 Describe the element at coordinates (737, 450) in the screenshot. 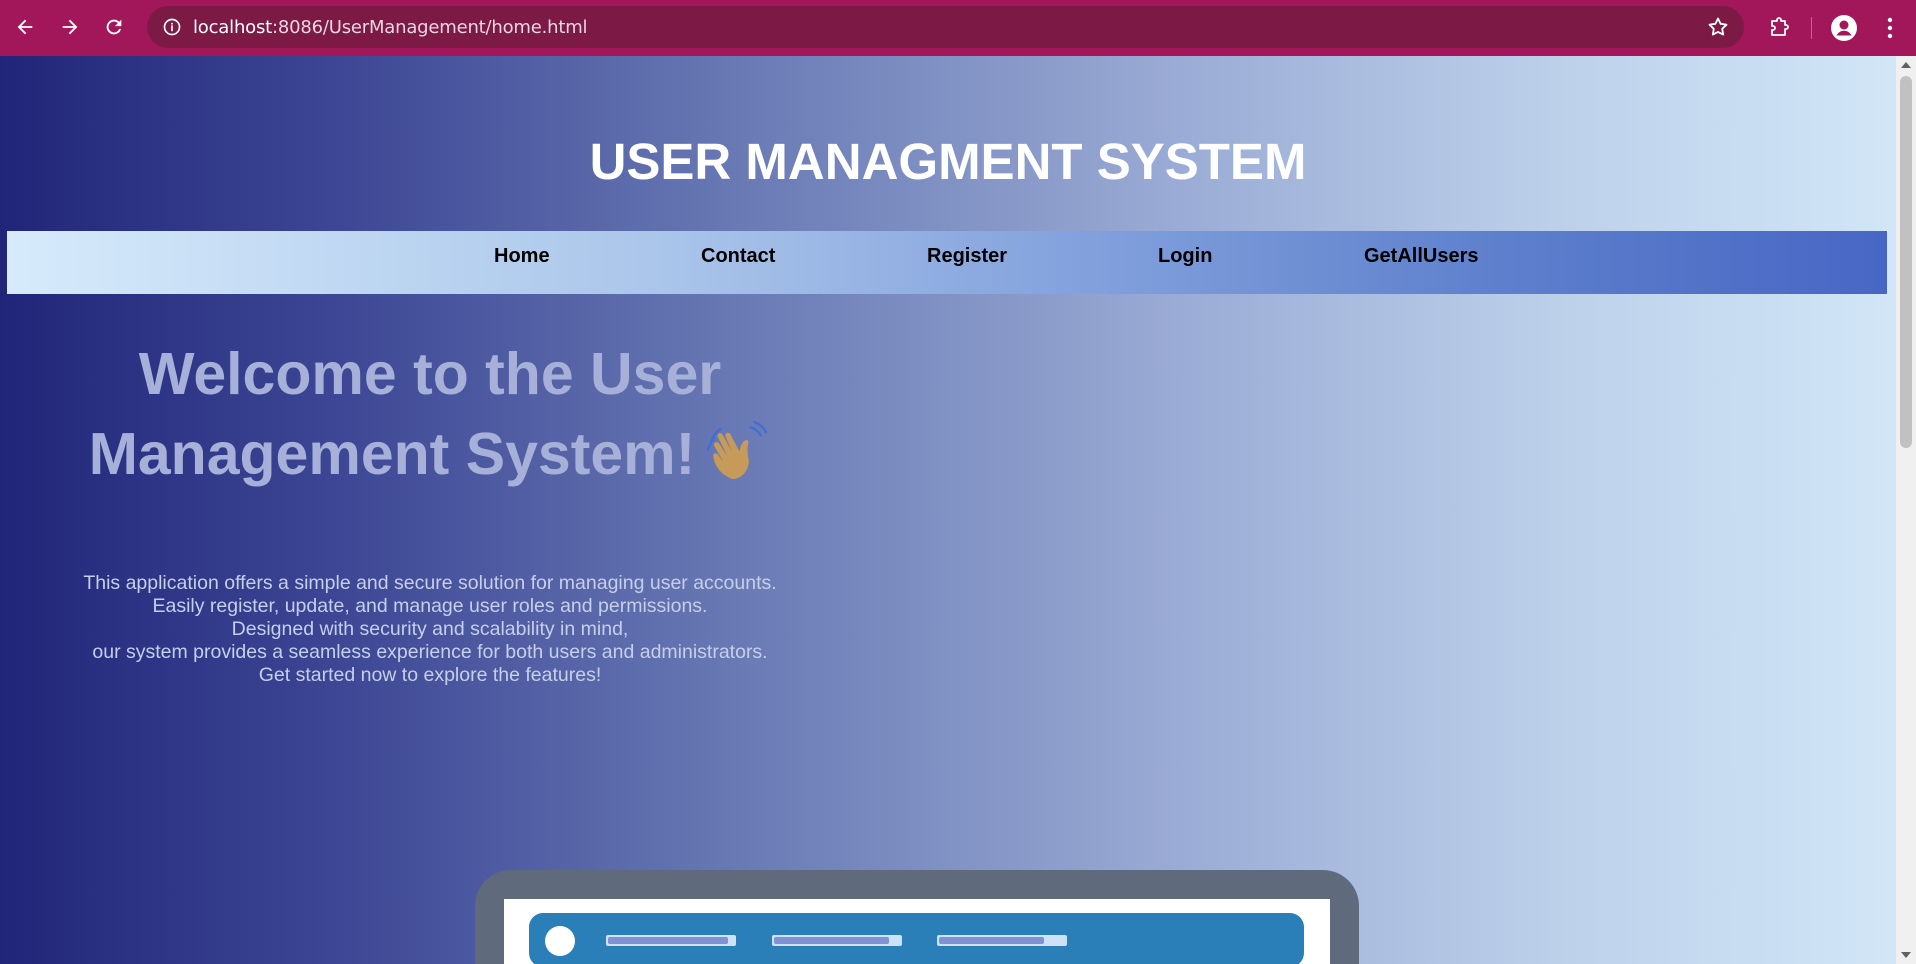

I see `waving-hand-icon` at that location.